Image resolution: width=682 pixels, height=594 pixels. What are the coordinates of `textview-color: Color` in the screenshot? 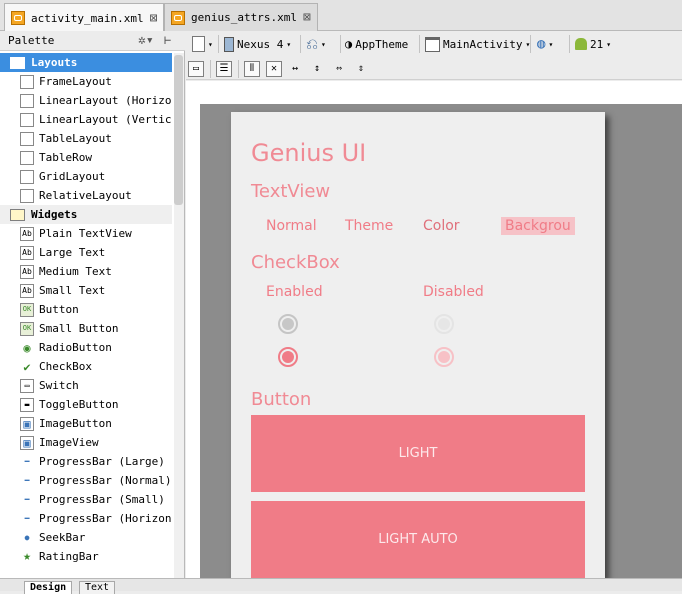 It's located at (441, 226).